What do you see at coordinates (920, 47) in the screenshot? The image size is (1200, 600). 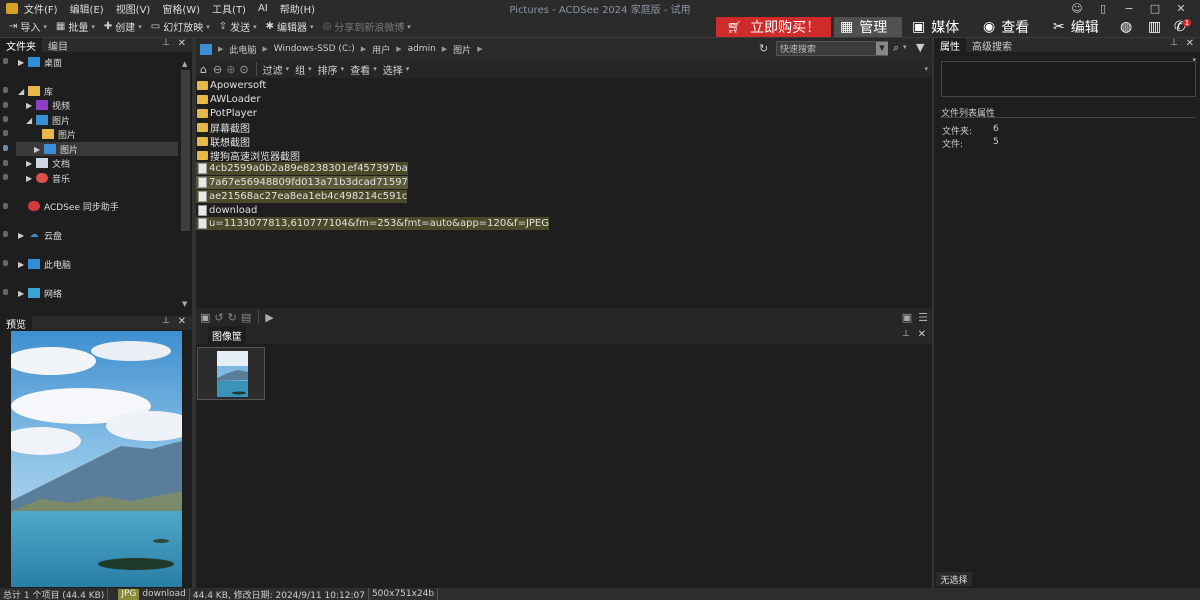 I see `filter-icon: ▼` at bounding box center [920, 47].